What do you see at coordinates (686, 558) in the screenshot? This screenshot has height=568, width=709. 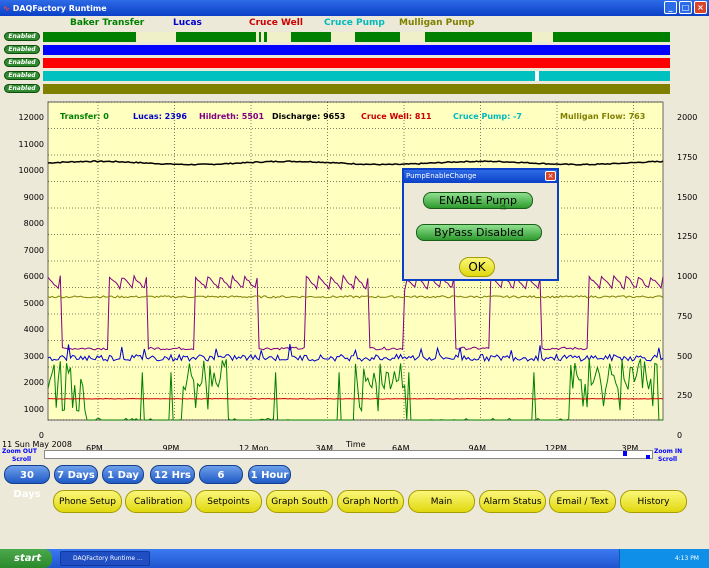 I see `clock: 4:13 PM` at bounding box center [686, 558].